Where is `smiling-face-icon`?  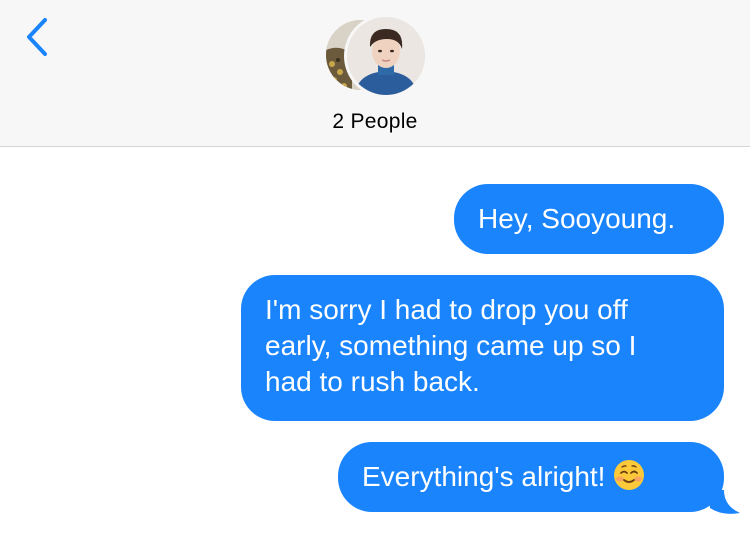 smiling-face-icon is located at coordinates (629, 475).